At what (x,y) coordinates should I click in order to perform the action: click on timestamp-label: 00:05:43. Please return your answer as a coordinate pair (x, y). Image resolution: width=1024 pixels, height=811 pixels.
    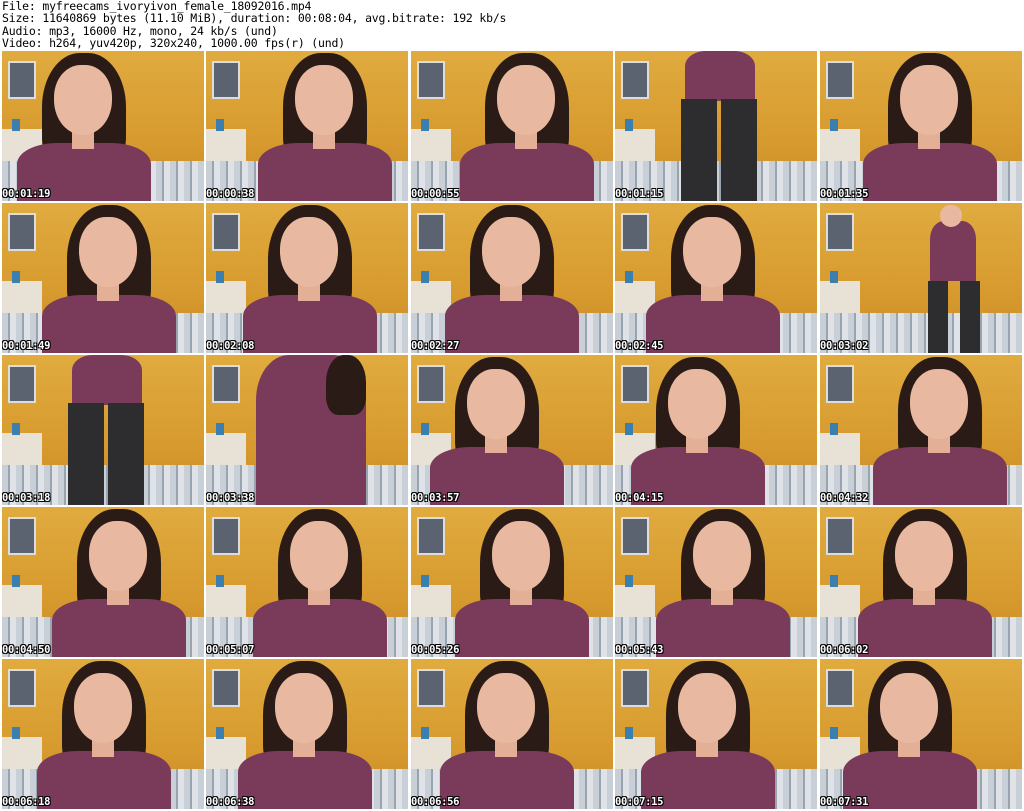
    Looking at the image, I should click on (639, 650).